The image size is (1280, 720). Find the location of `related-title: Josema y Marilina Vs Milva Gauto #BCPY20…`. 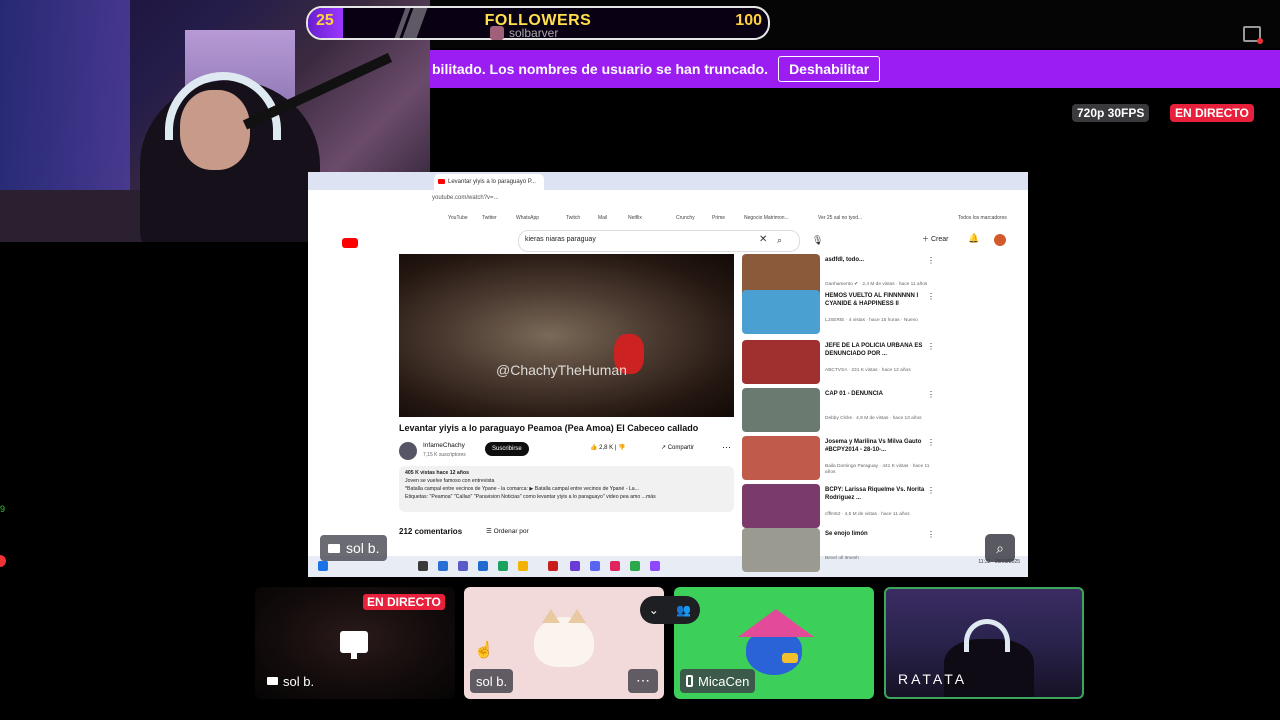

related-title: Josema y Marilina Vs Milva Gauto #BCPY20… is located at coordinates (880, 446).